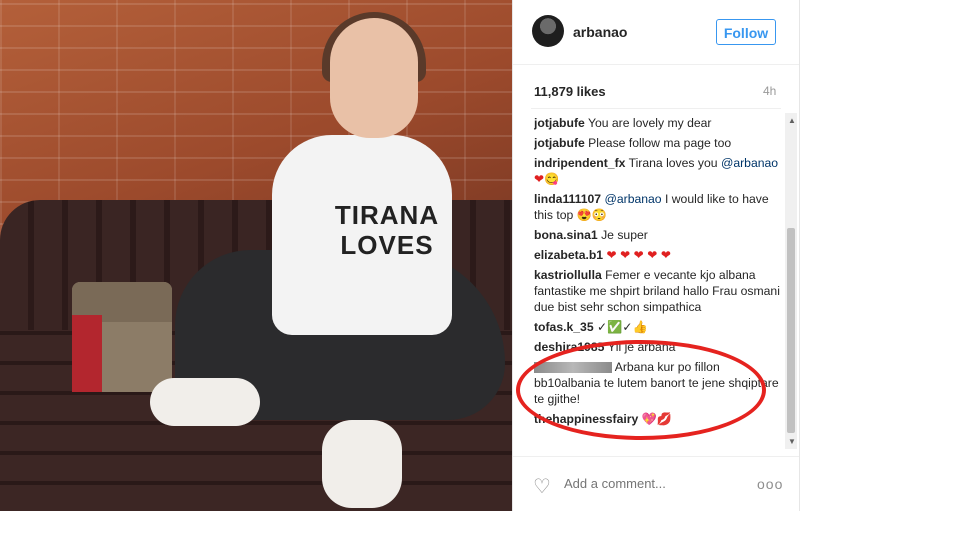 Image resolution: width=980 pixels, height=551 pixels. I want to click on list-item: jotjabufe Please follow ma page too, so click(659, 143).